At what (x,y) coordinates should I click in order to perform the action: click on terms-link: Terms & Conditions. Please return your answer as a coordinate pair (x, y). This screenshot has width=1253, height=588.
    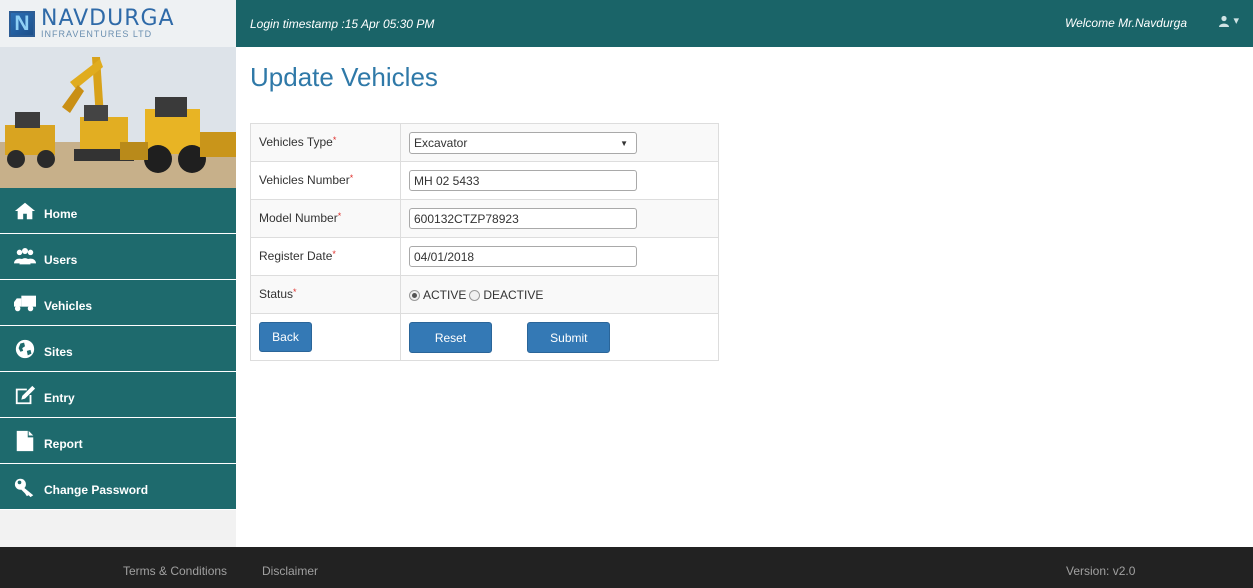
    Looking at the image, I should click on (175, 571).